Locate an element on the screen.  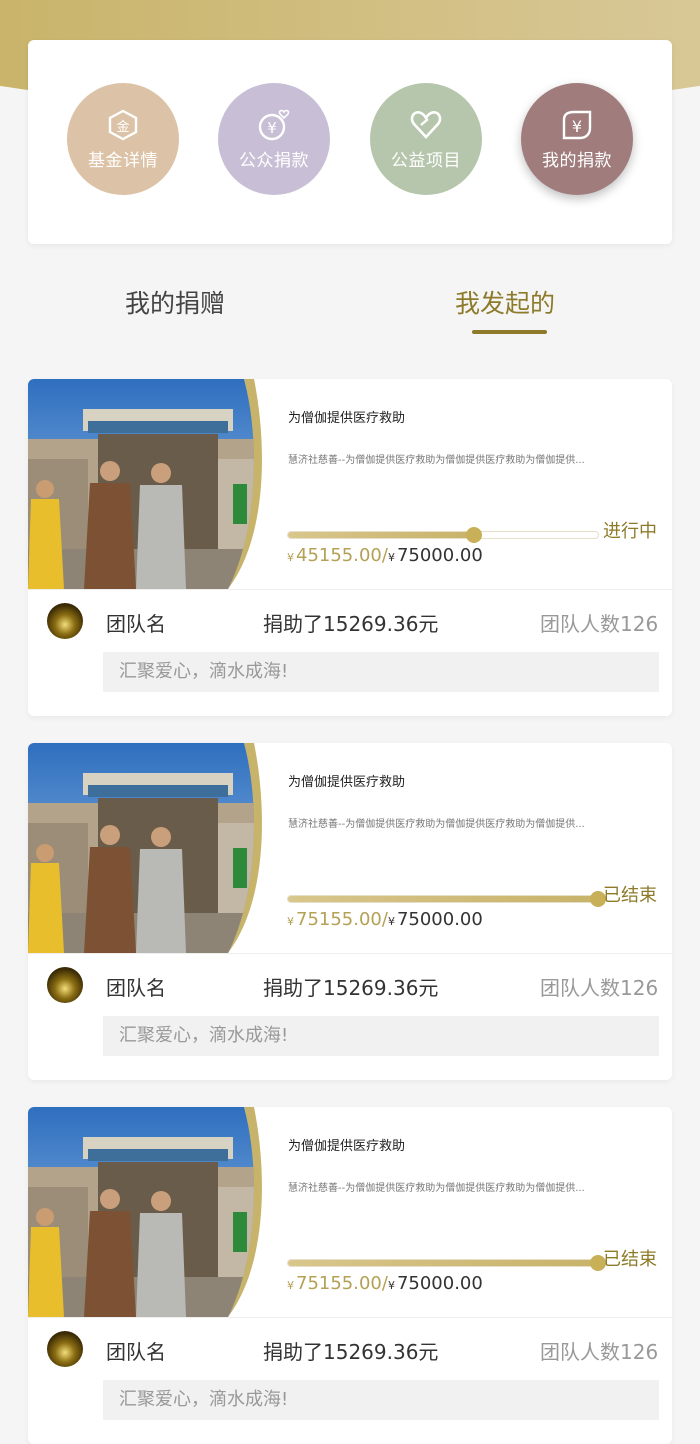
gold-badge-icon: 金 is located at coordinates (123, 124).